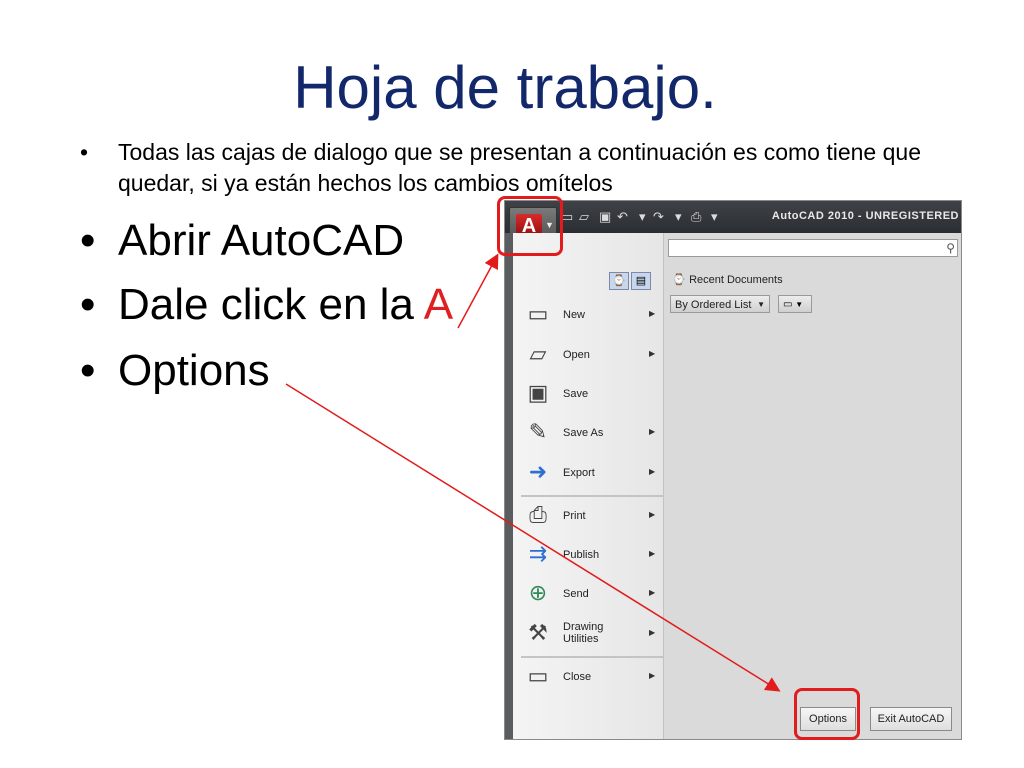 The width and height of the screenshot is (1024, 768). I want to click on menu-item-label: Close, so click(577, 677).